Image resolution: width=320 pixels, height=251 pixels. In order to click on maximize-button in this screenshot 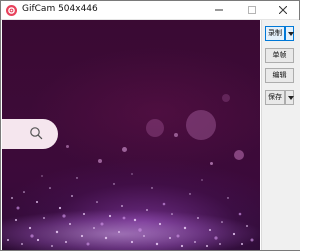, I will do `click(252, 10)`.